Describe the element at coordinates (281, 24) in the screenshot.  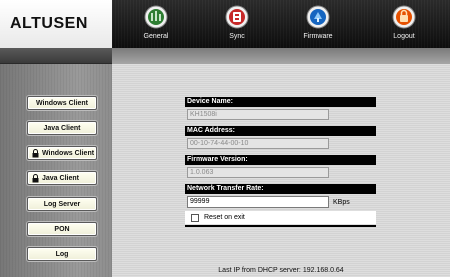
I see `top-navbar: General Sync Firmware Logout` at that location.